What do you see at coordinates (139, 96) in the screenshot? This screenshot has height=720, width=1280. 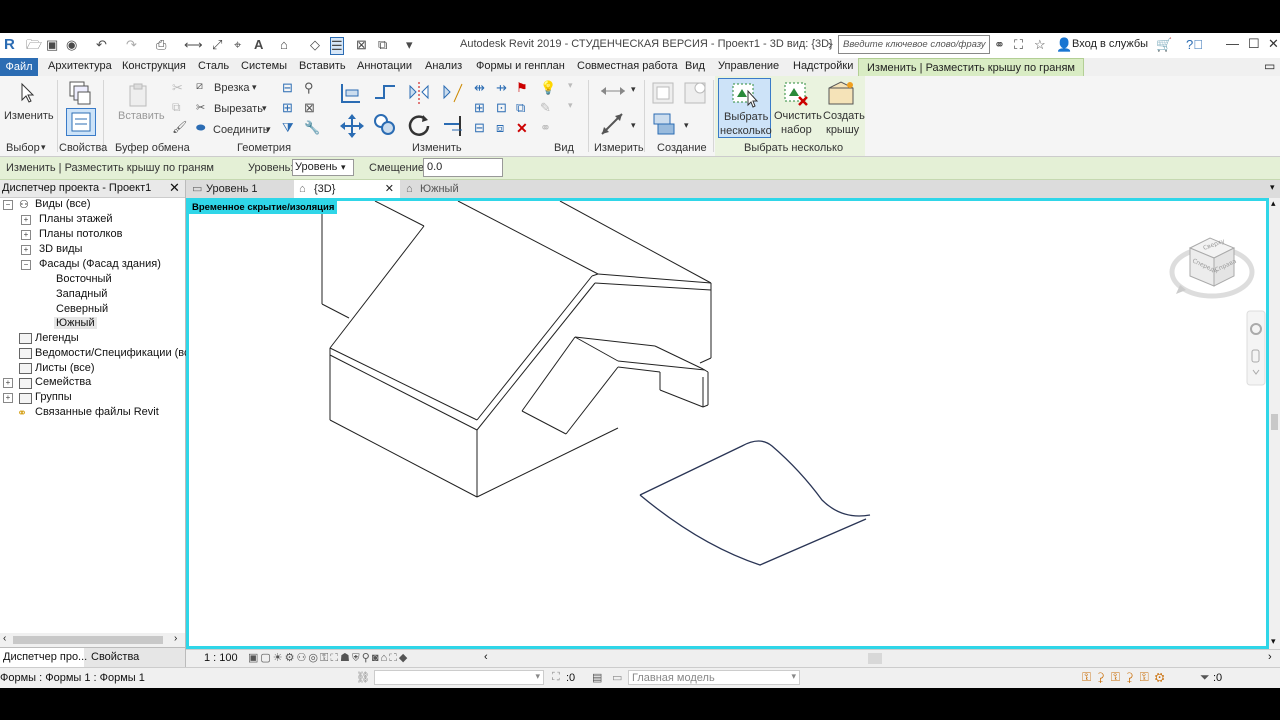 I see `paste-icon` at bounding box center [139, 96].